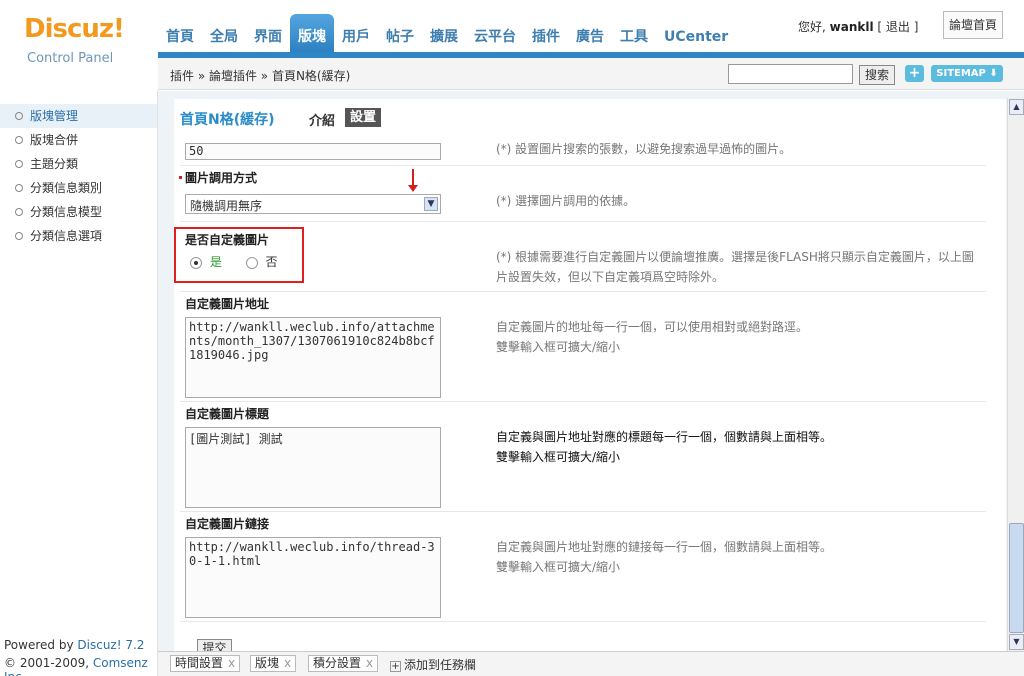 This screenshot has height=676, width=1024. Describe the element at coordinates (356, 35) in the screenshot. I see `nav-tab-users: 用戶` at that location.